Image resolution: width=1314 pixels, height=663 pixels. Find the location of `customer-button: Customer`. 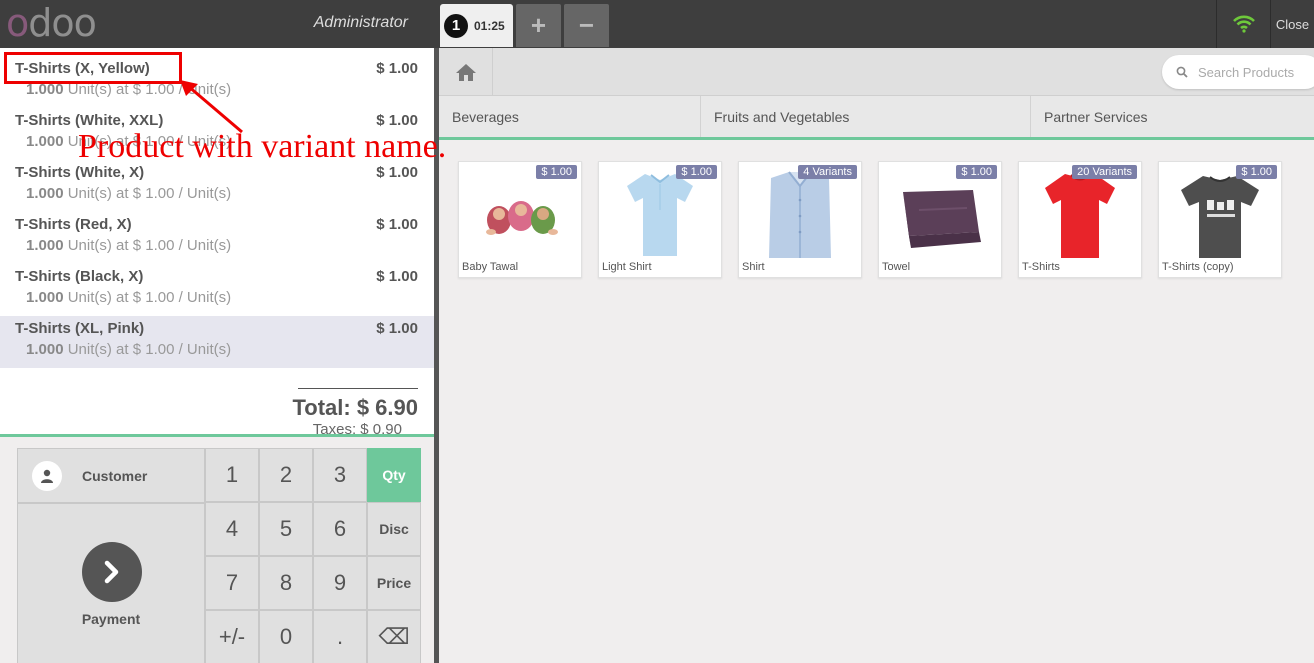

customer-button: Customer is located at coordinates (111, 475).